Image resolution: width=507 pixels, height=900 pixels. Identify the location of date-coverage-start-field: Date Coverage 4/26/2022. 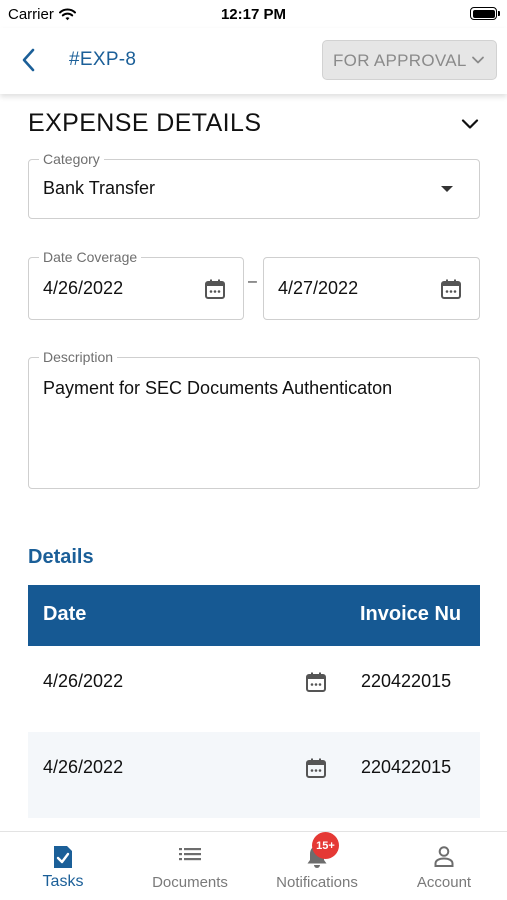
(136, 284).